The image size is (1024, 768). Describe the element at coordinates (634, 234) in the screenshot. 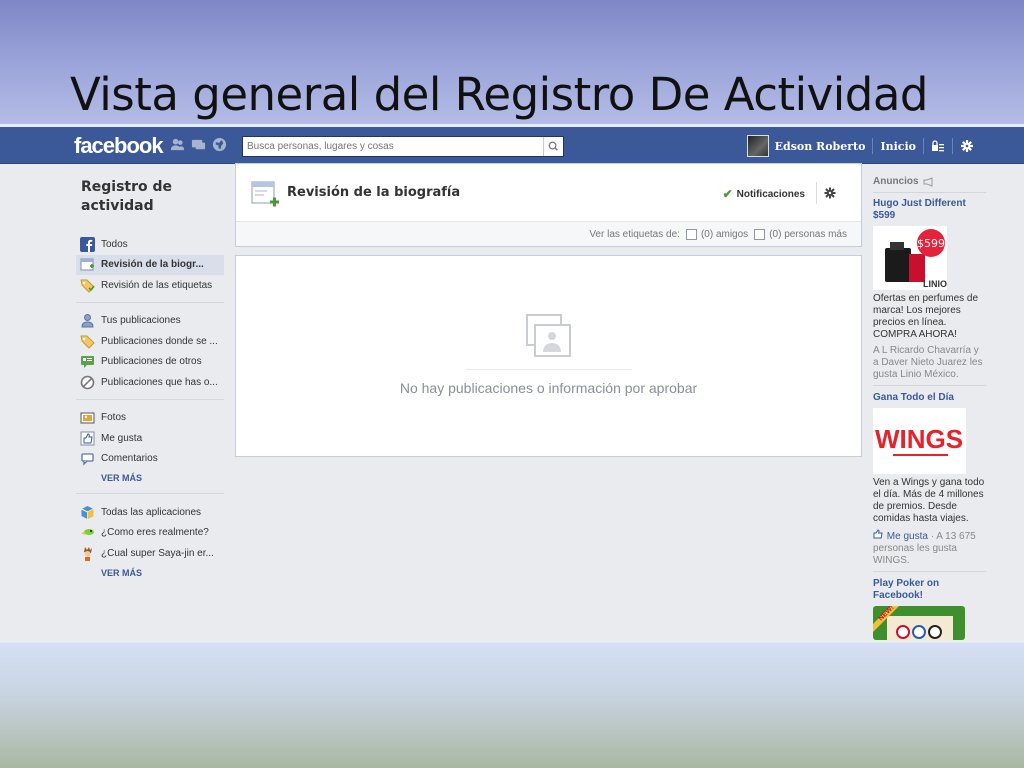

I see `tag-filter-label: Ver las etiquetas de:` at that location.